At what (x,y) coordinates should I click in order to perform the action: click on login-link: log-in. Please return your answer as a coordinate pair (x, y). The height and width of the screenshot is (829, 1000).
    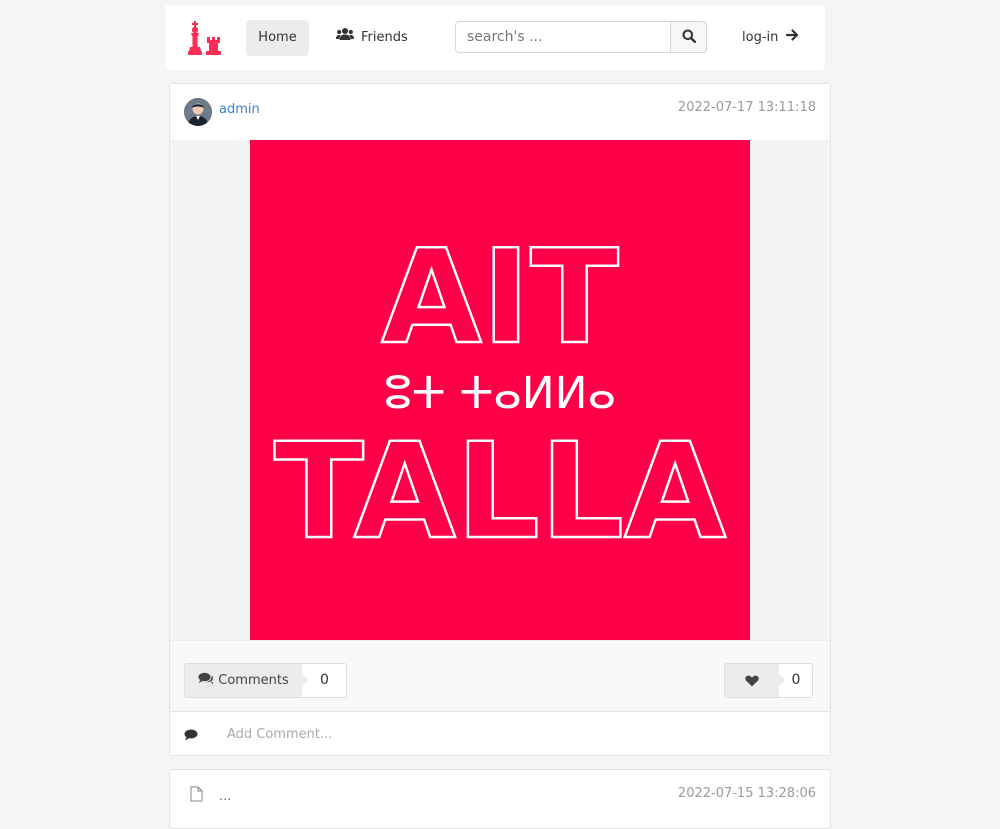
    Looking at the image, I should click on (770, 38).